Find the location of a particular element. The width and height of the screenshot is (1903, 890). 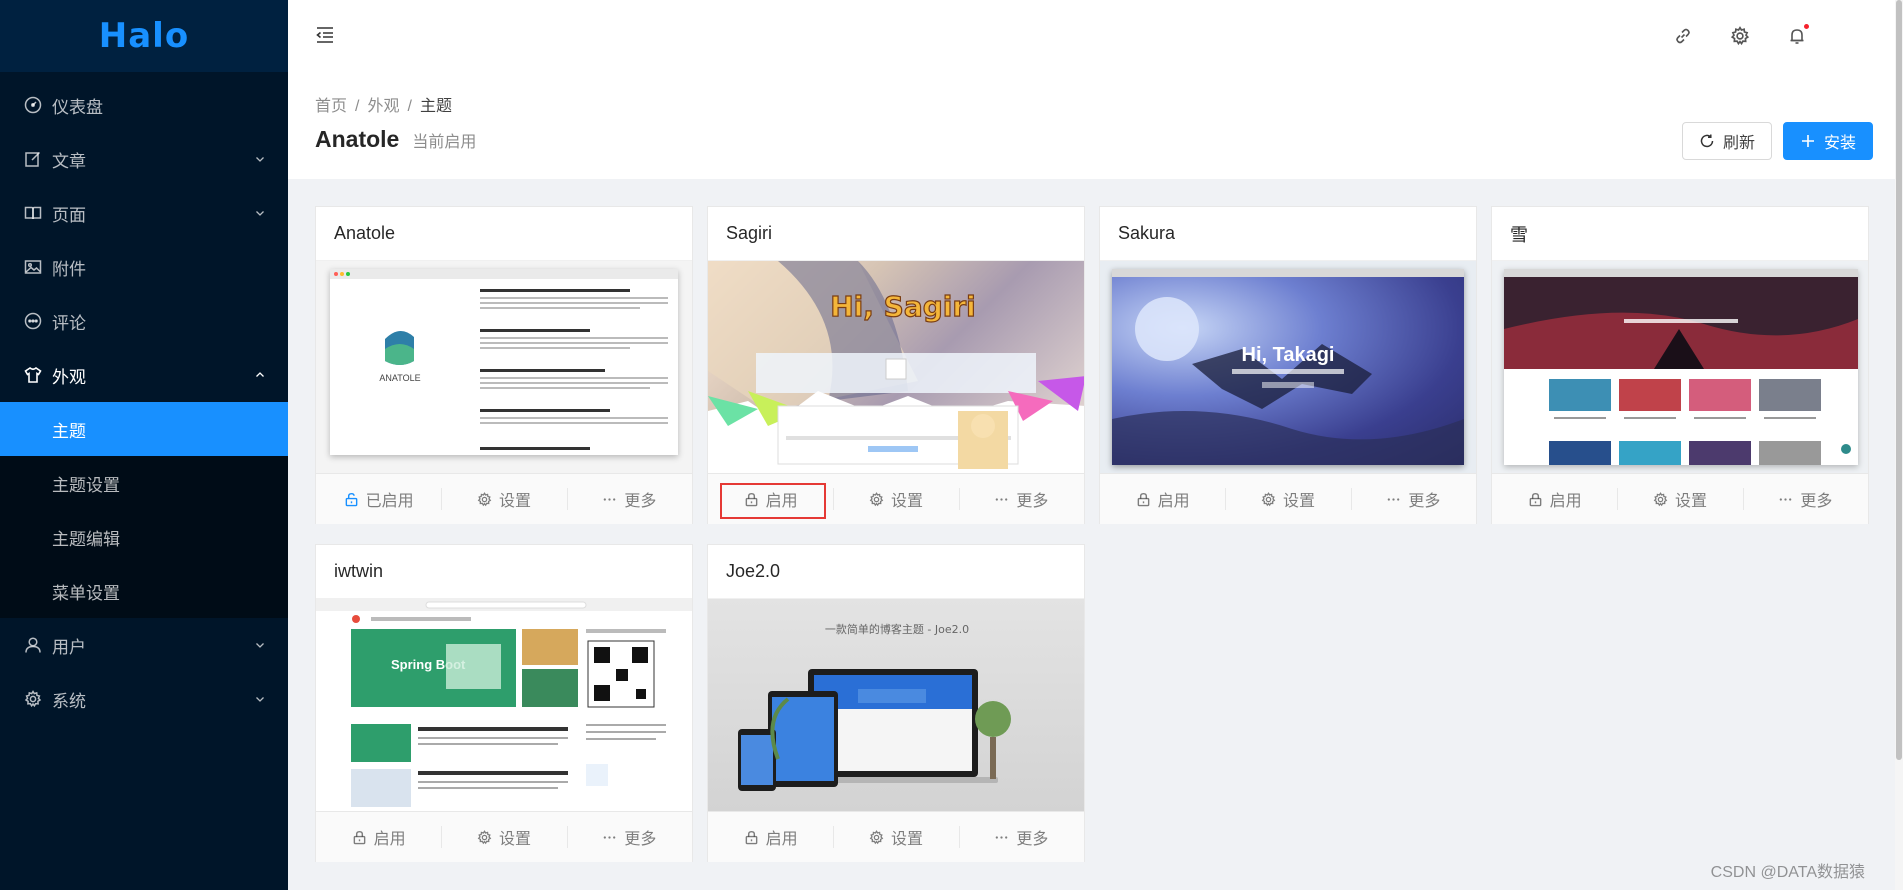

page-actions: 刷新 安装 is located at coordinates (1777, 141).